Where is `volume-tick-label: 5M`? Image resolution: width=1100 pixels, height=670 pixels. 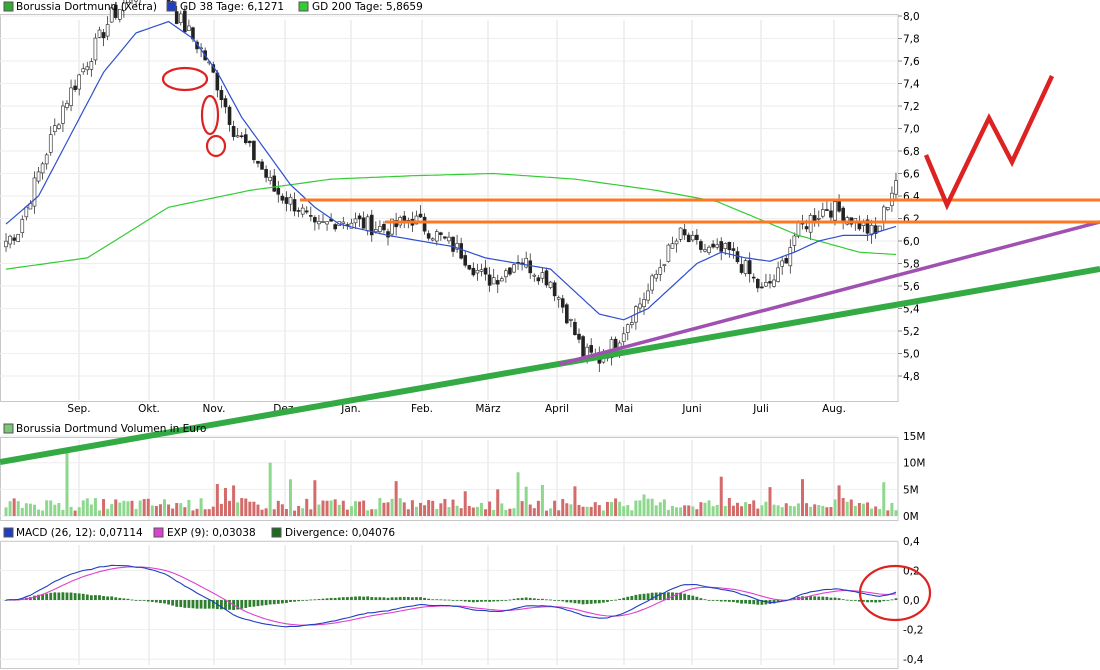
volume-tick-label: 5M is located at coordinates (911, 490).